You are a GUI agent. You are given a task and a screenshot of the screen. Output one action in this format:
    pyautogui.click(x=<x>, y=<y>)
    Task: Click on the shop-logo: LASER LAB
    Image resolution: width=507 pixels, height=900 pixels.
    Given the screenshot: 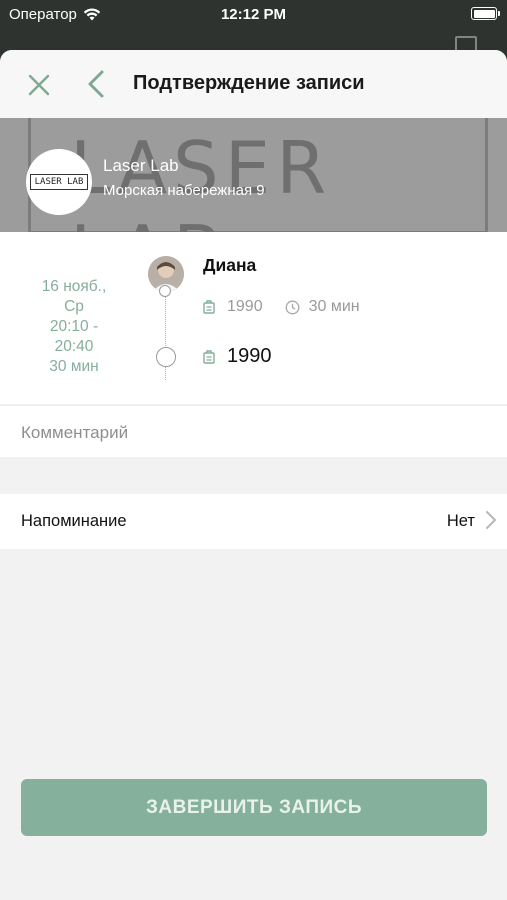 What is the action you would take?
    pyautogui.click(x=59, y=182)
    